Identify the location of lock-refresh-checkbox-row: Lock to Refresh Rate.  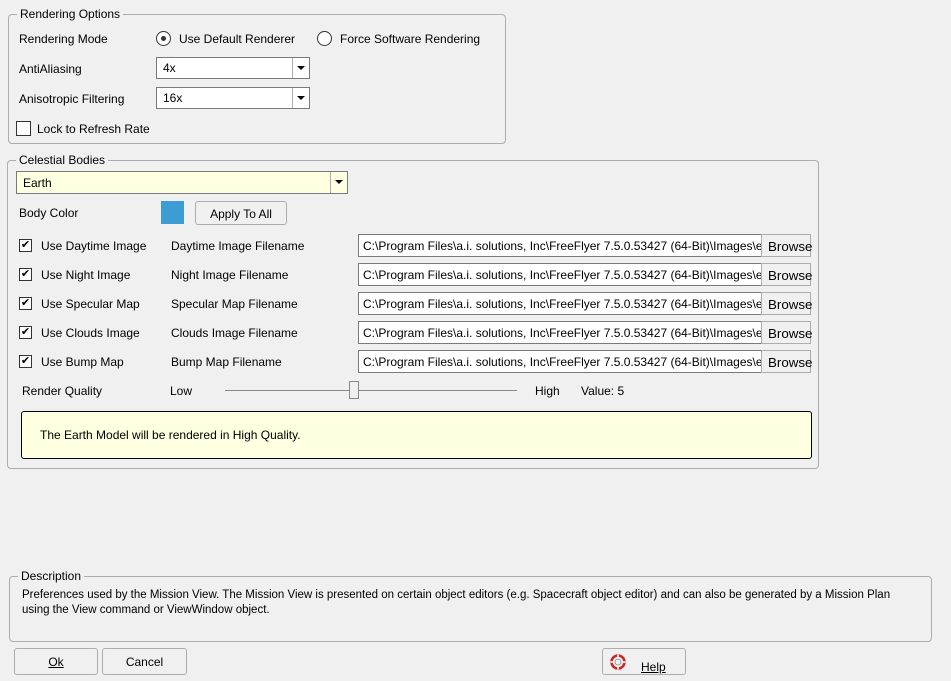
(86, 129).